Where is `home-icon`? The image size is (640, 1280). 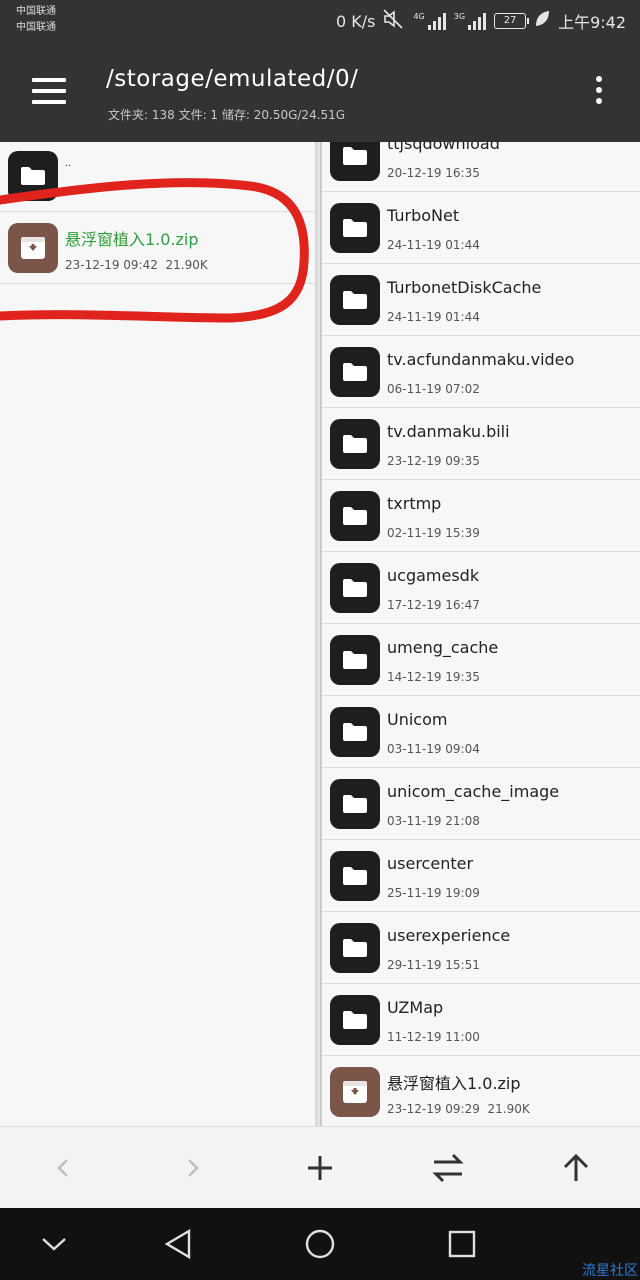 home-icon is located at coordinates (320, 1244).